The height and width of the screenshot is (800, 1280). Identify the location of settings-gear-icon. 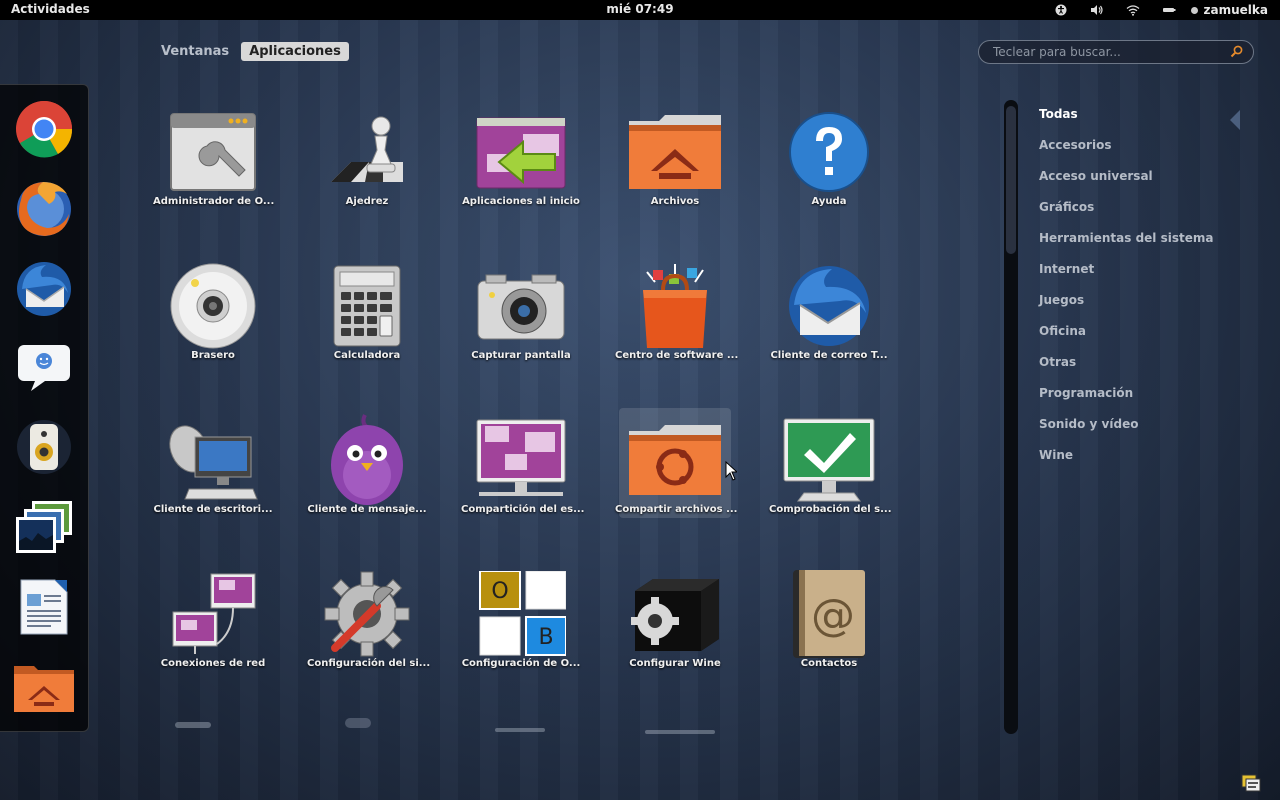
(367, 614).